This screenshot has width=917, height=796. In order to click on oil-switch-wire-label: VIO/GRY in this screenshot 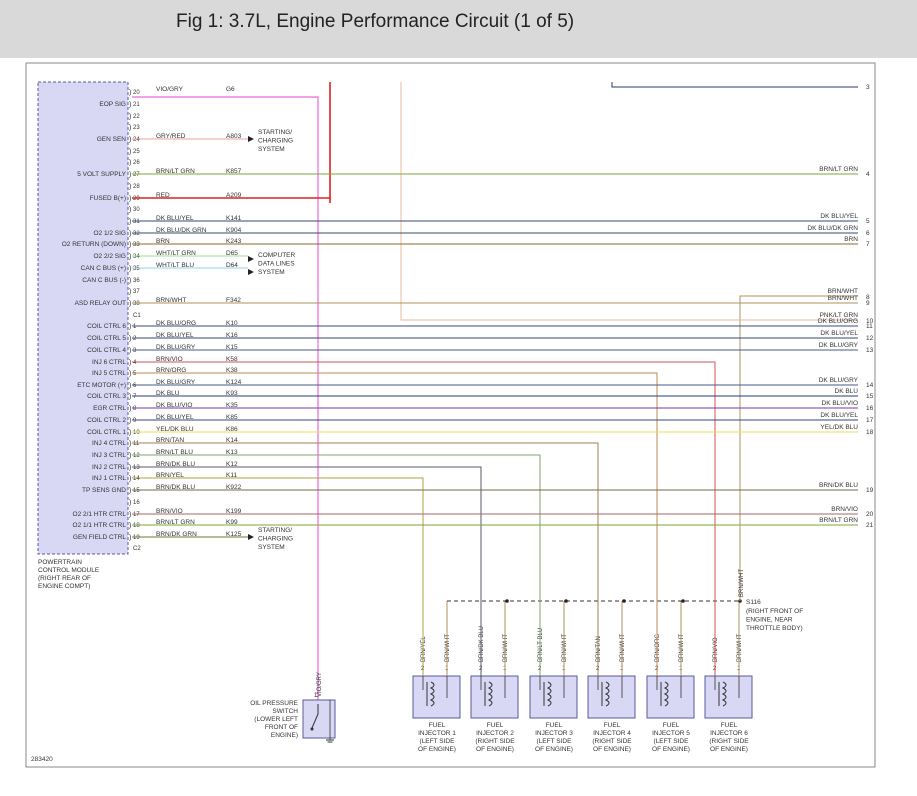, I will do `click(320, 684)`.